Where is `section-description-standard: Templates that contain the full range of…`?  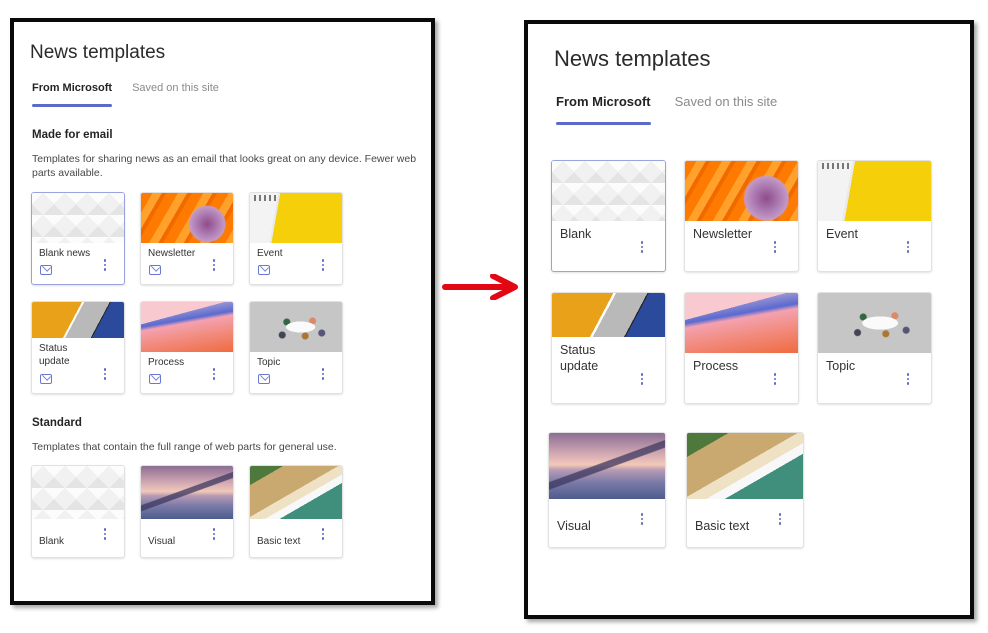 section-description-standard: Templates that contain the full range of… is located at coordinates (184, 447).